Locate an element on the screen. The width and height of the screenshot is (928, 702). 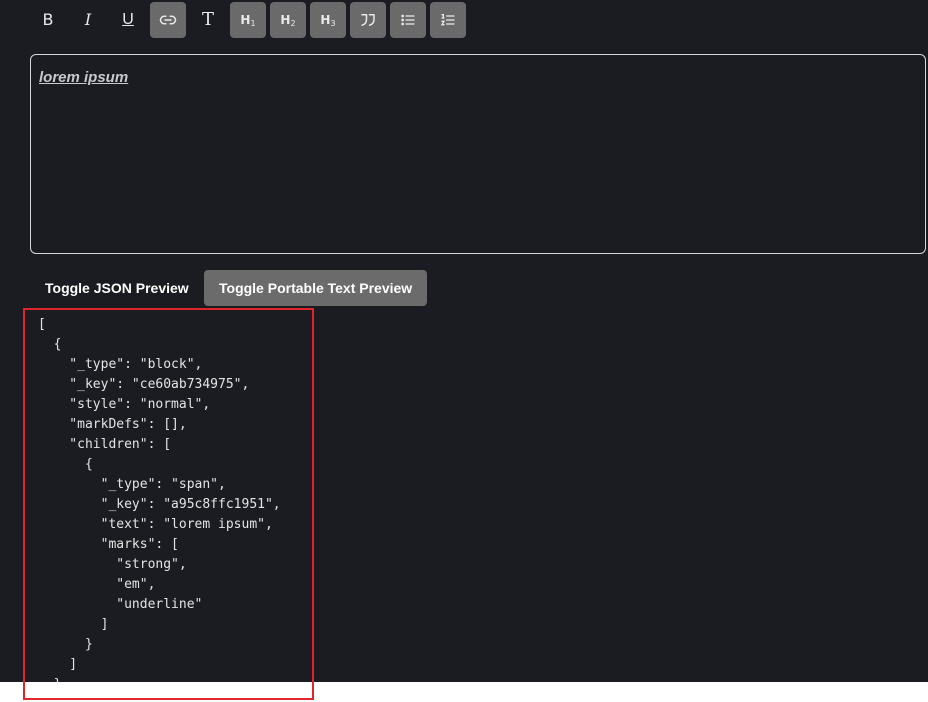
json-line: "underline" is located at coordinates (120, 604).